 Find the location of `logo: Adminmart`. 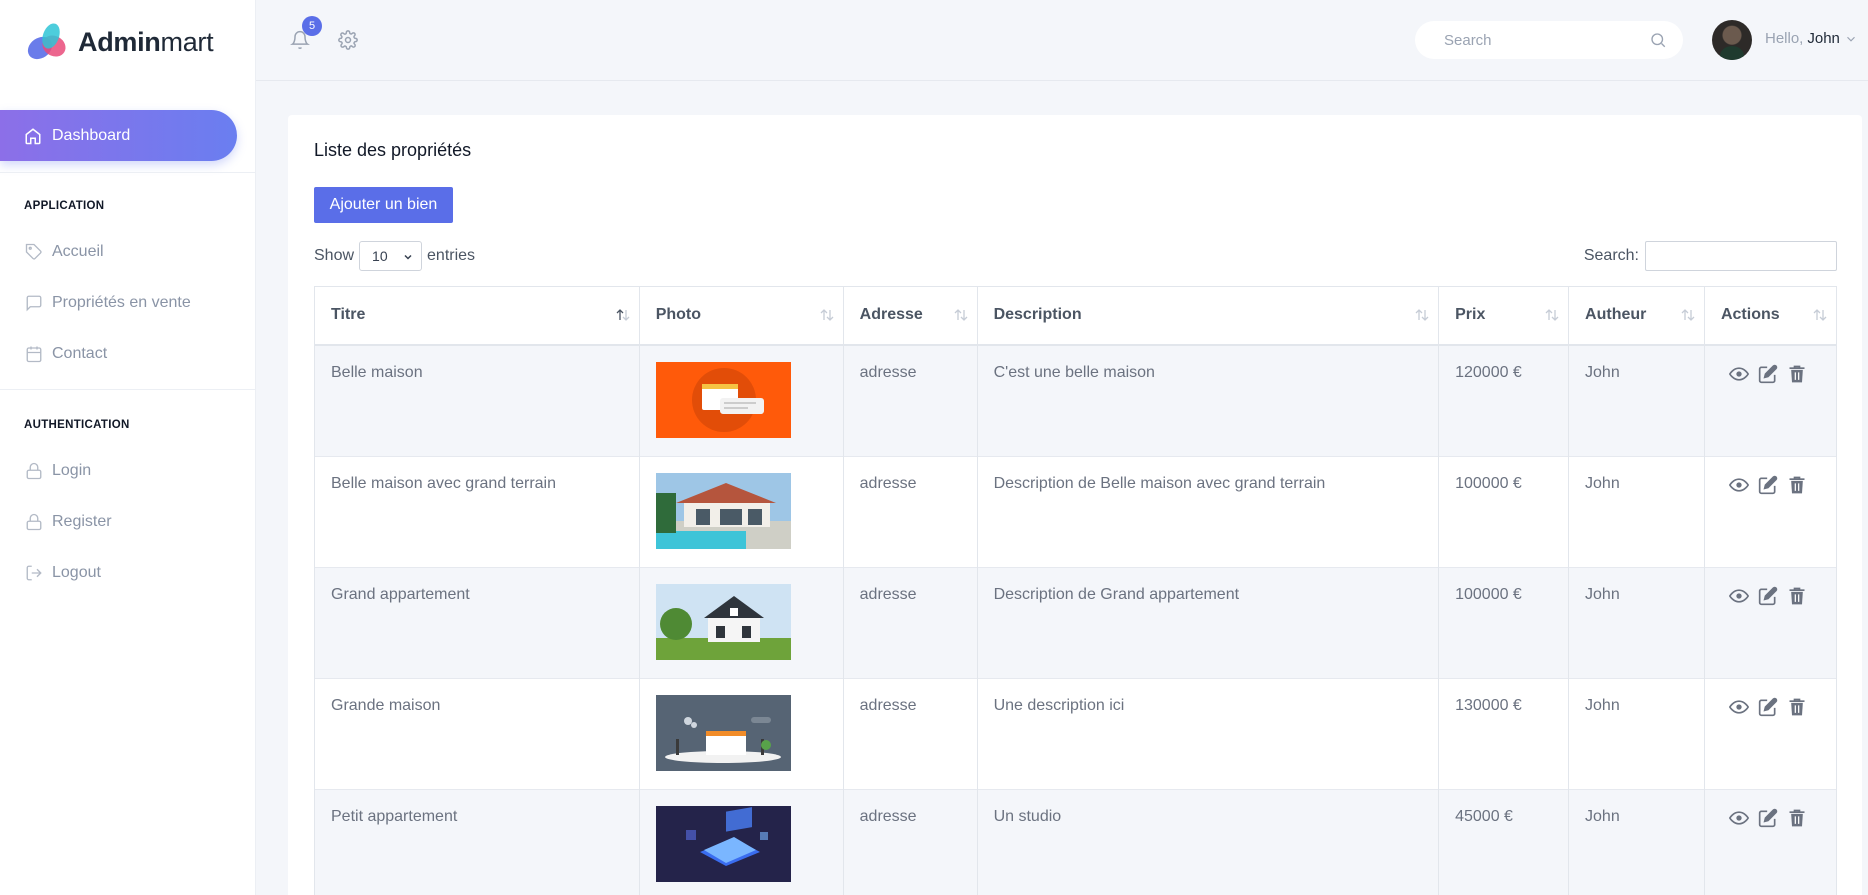

logo: Adminmart is located at coordinates (119, 42).